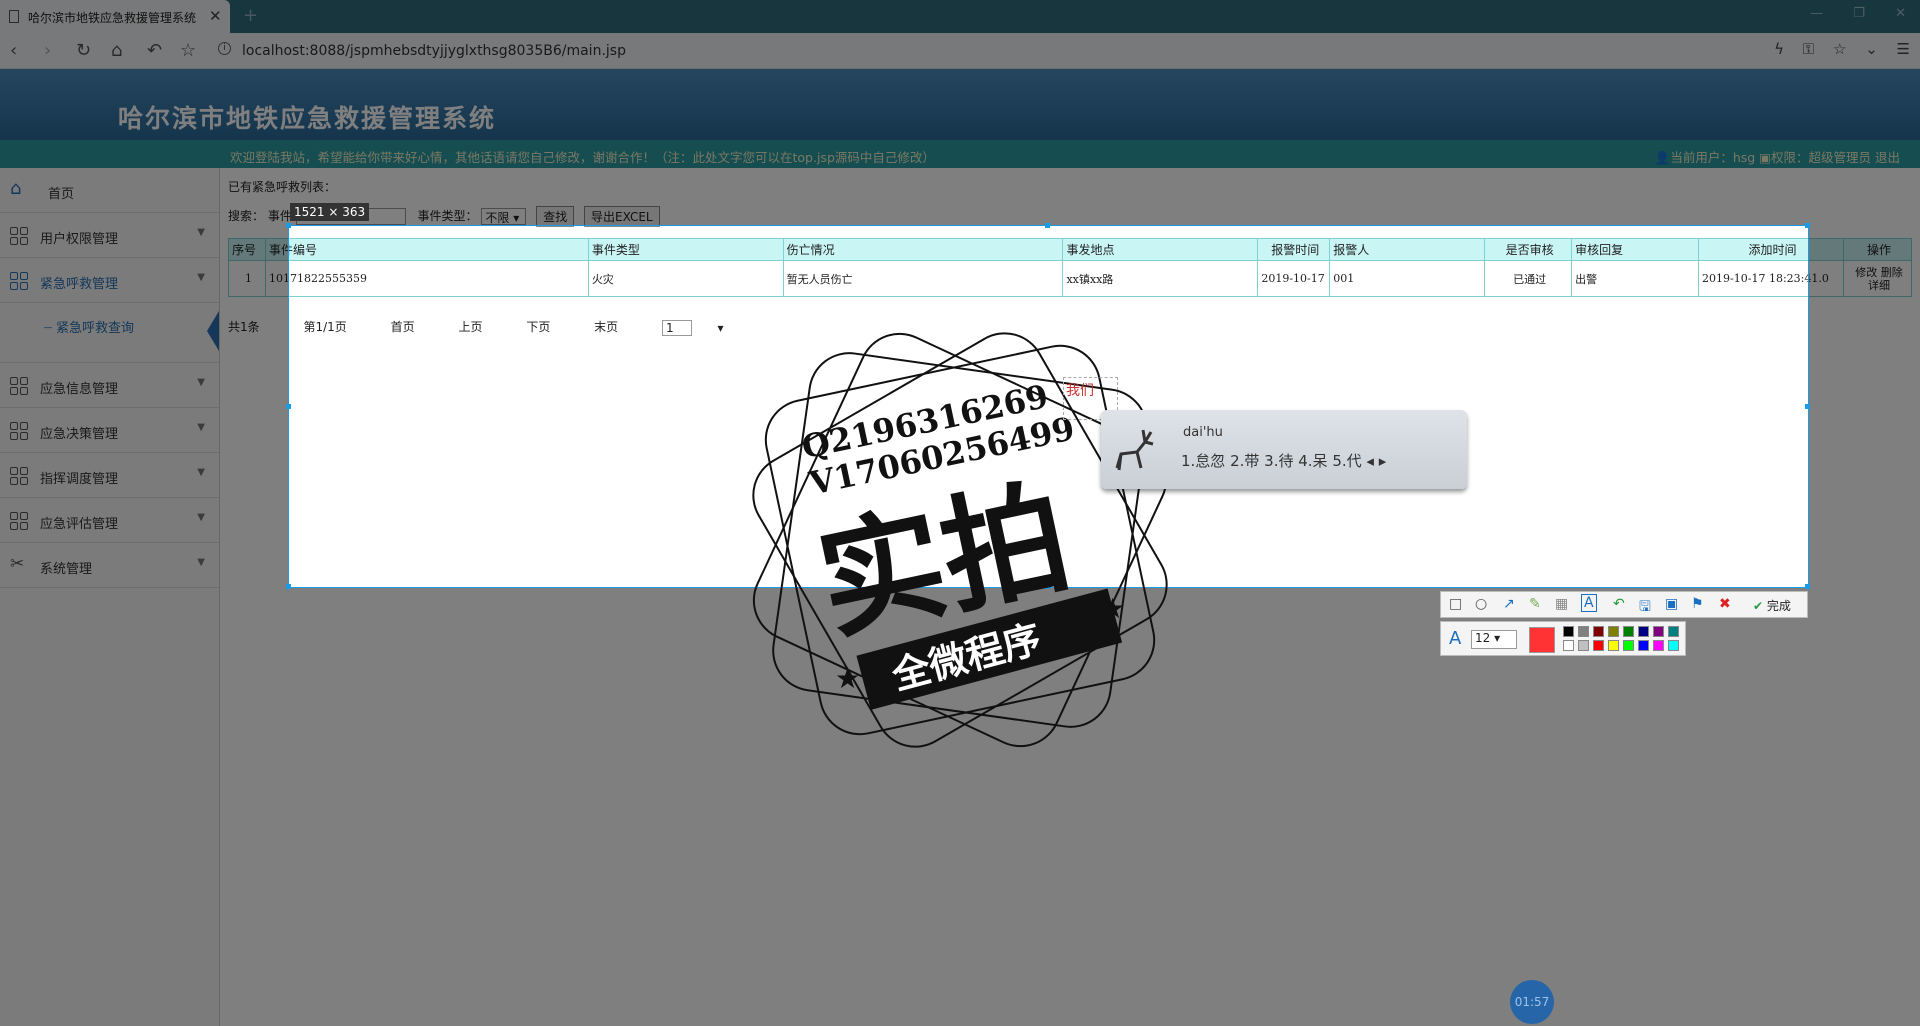 This screenshot has height=1026, width=1920. What do you see at coordinates (1753, 278) in the screenshot?
I see `cell-added: 2019-10-17 18:23:41.0` at bounding box center [1753, 278].